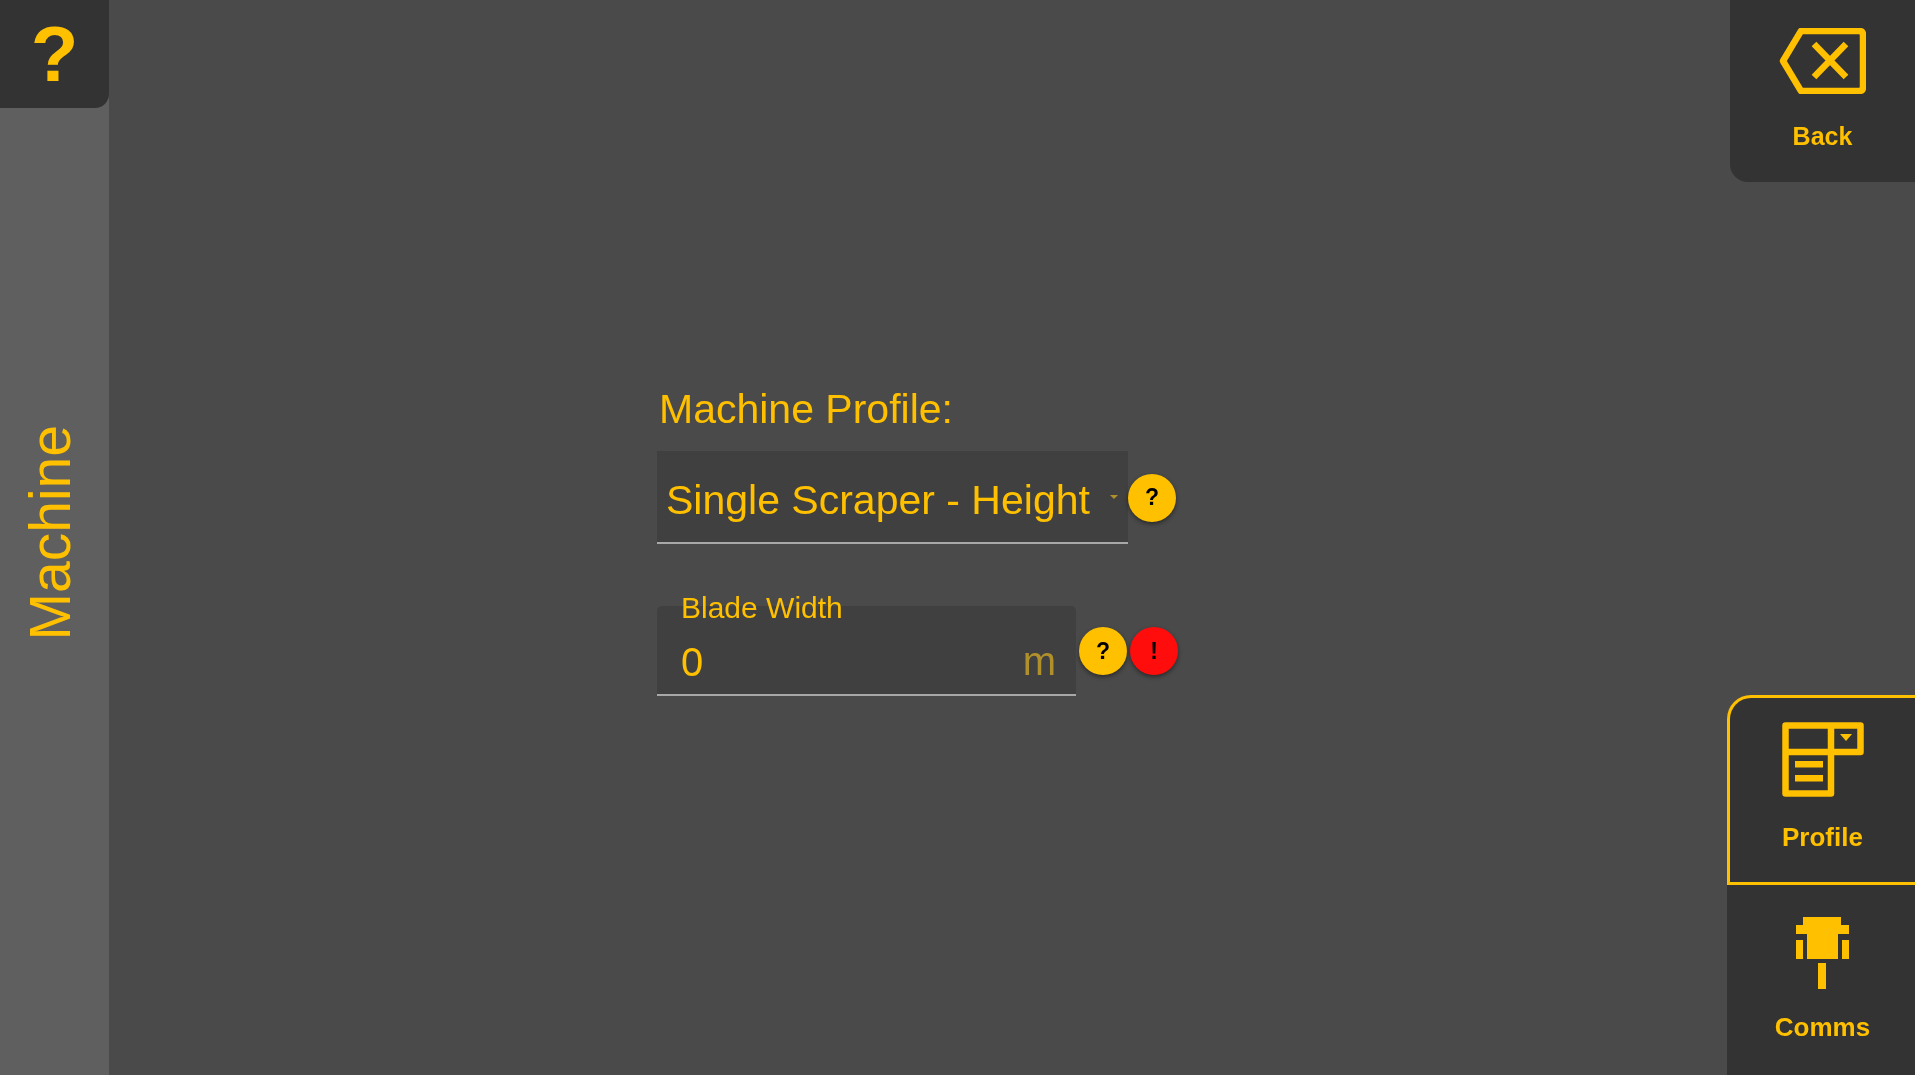  What do you see at coordinates (1822, 61) in the screenshot?
I see `backspace-icon` at bounding box center [1822, 61].